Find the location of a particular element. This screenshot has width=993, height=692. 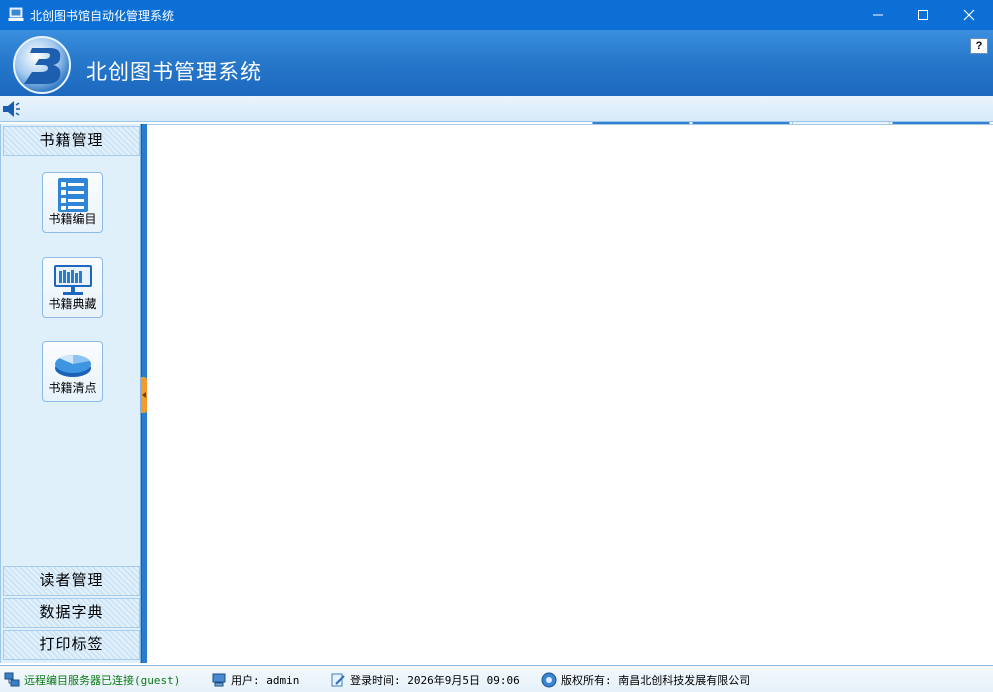

computer-icon is located at coordinates (16, 14).